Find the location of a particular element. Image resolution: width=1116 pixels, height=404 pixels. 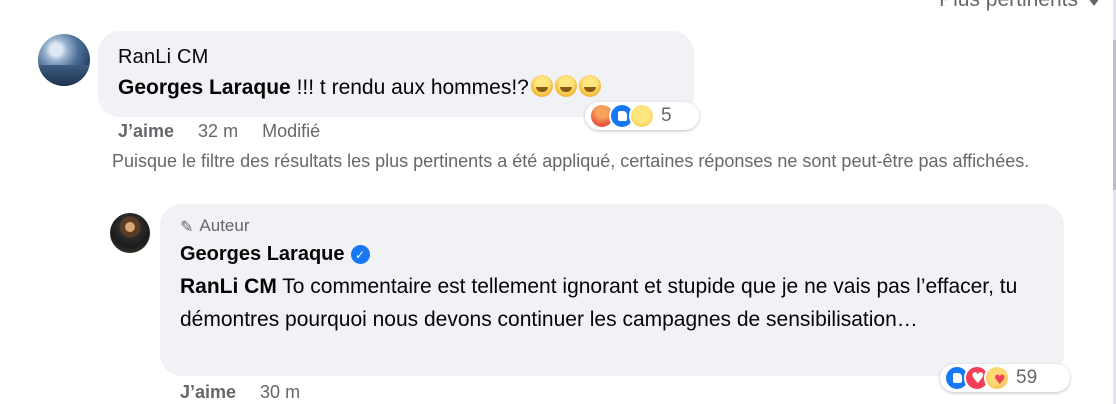

reaction-count: 59 is located at coordinates (1027, 377).